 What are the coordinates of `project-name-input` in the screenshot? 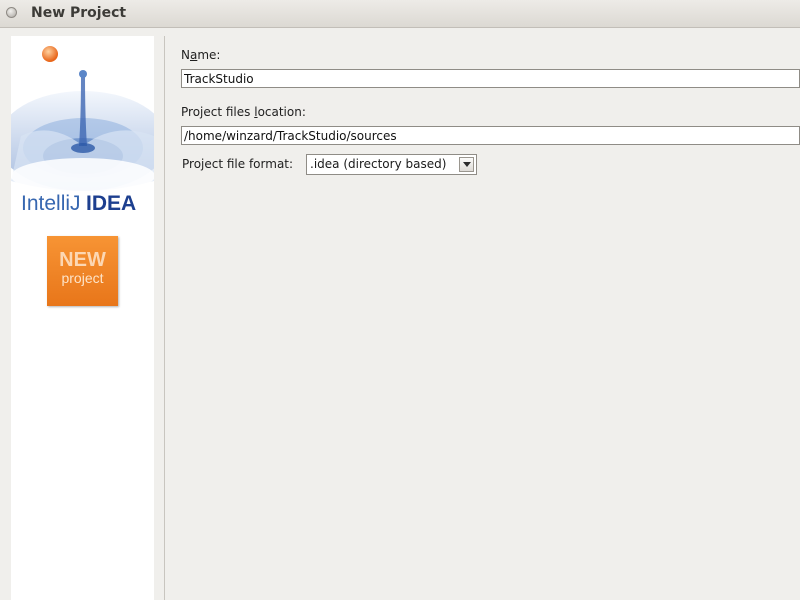 It's located at (490, 78).